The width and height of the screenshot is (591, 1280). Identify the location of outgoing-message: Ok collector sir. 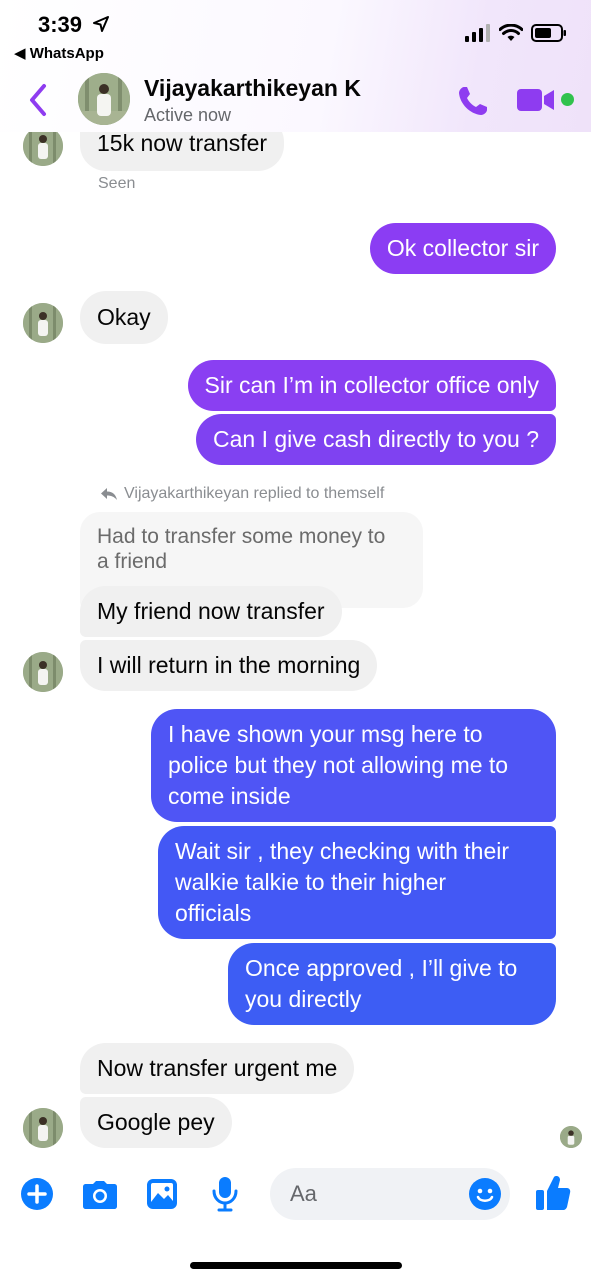
(462, 248).